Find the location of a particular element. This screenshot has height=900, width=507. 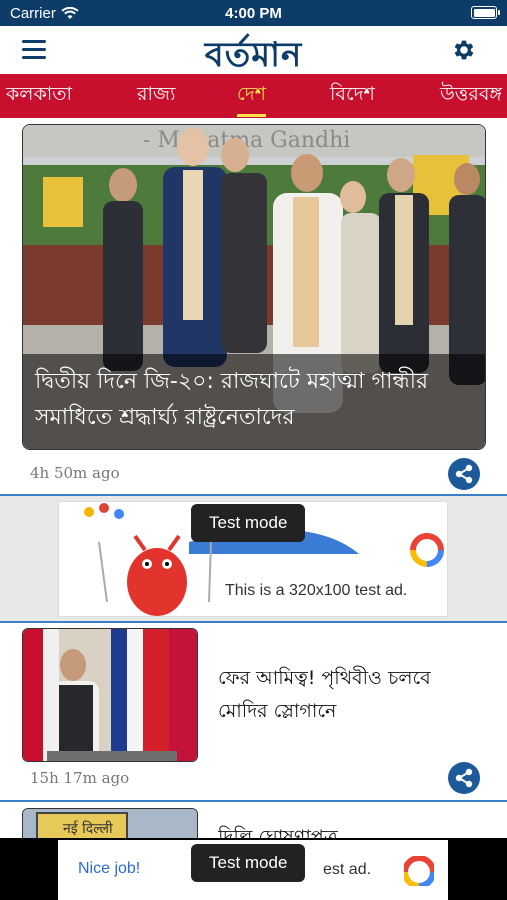

tab-kolkata: কলকাতা is located at coordinates (39, 96).